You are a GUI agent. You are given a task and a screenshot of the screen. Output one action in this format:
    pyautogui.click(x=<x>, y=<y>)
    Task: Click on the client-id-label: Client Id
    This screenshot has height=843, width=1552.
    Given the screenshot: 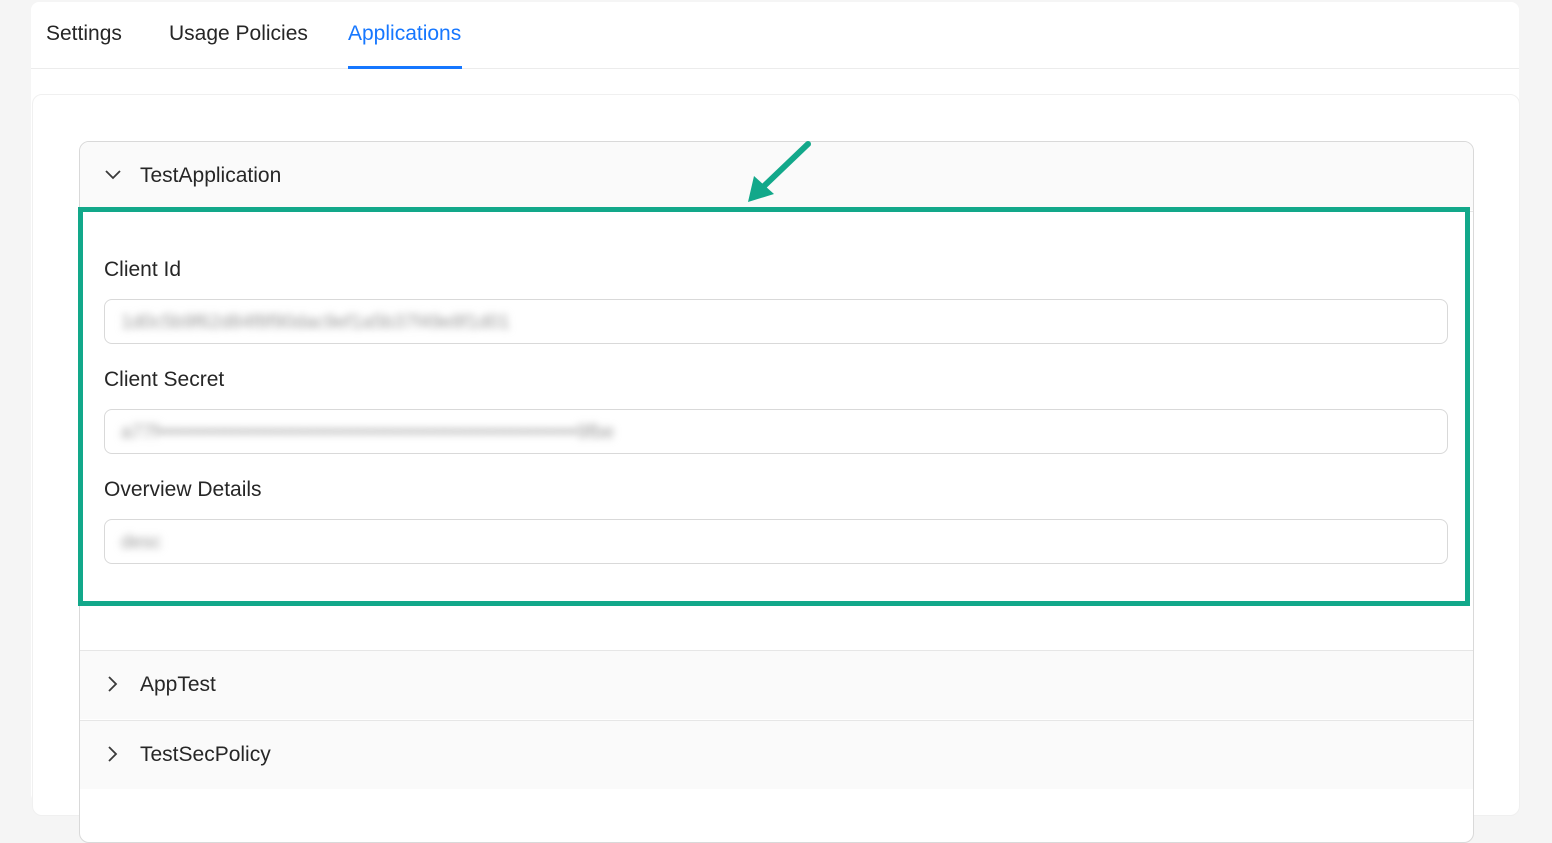 What is the action you would take?
    pyautogui.click(x=143, y=269)
    